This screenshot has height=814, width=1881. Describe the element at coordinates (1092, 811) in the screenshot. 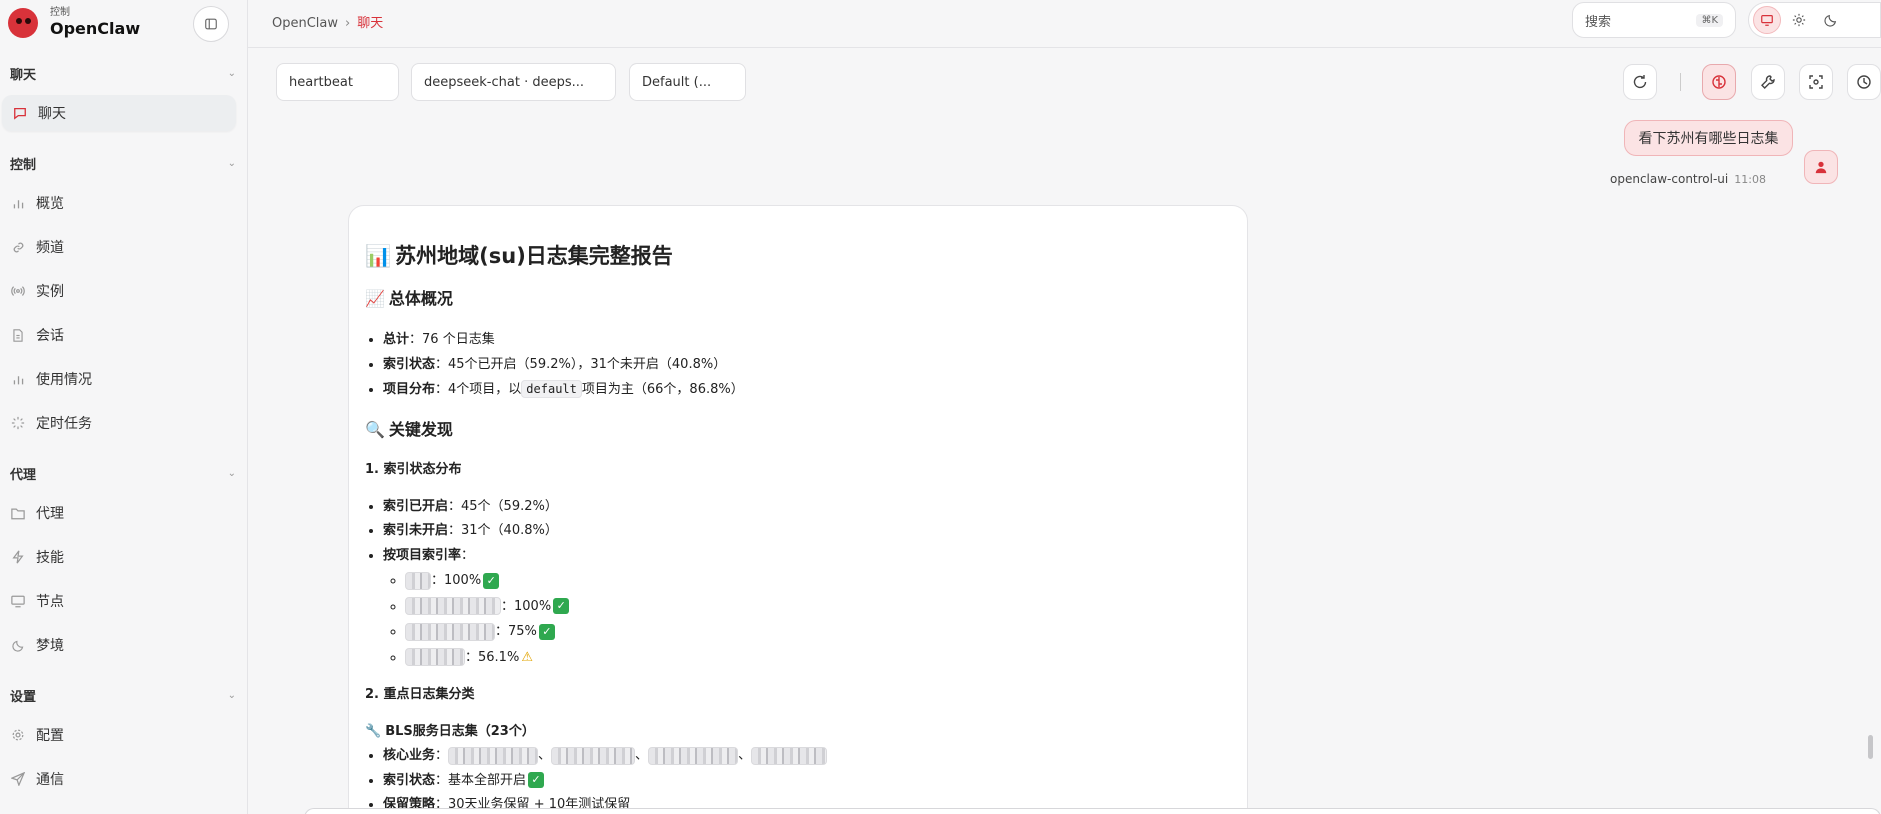

I see `message-composer` at that location.